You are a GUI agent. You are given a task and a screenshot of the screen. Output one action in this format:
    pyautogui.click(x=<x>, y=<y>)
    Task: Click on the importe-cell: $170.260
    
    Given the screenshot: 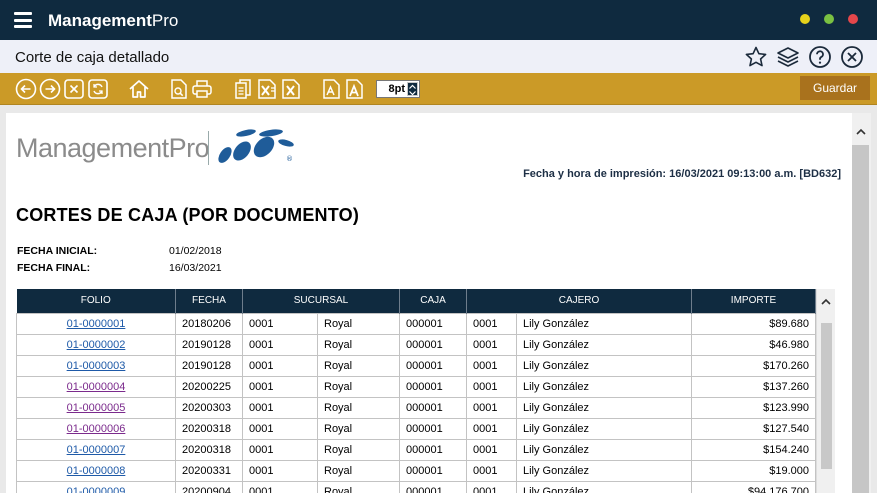 What is the action you would take?
    pyautogui.click(x=753, y=365)
    